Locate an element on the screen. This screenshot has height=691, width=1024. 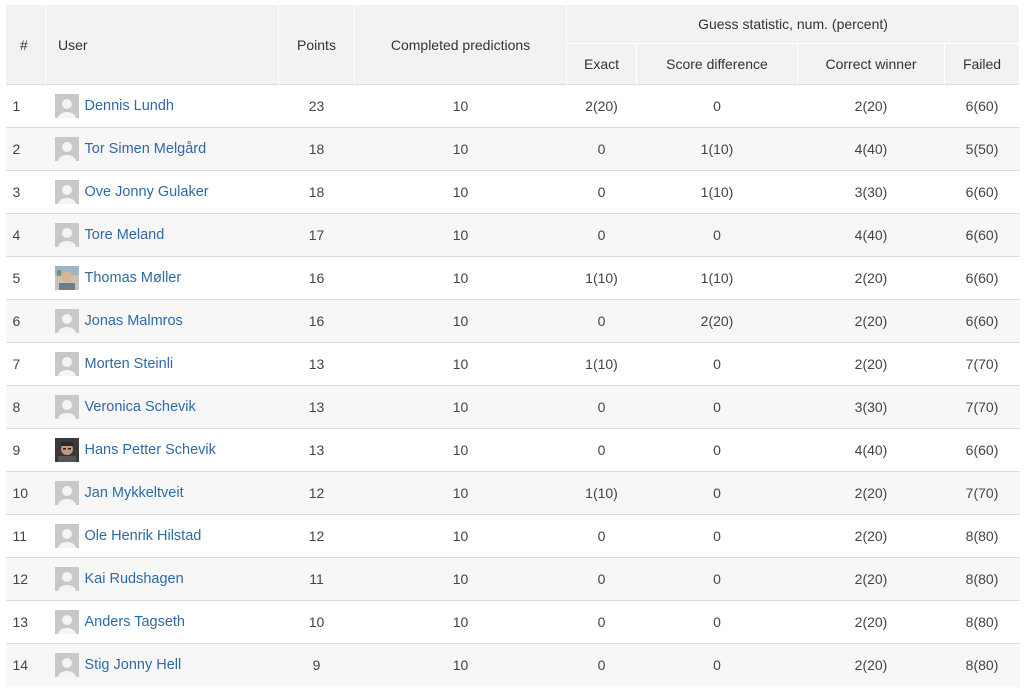
points-cell: 18 is located at coordinates (316, 149).